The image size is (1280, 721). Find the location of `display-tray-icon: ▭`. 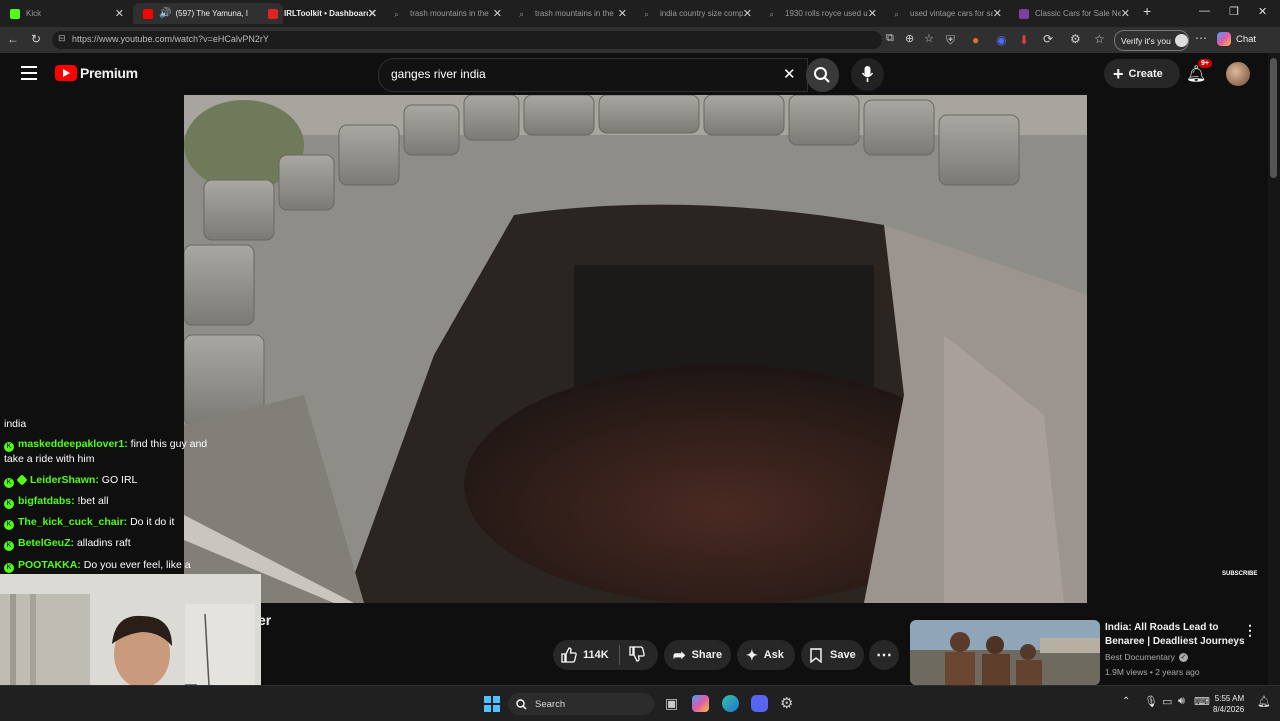

display-tray-icon: ▭ is located at coordinates (1167, 701).